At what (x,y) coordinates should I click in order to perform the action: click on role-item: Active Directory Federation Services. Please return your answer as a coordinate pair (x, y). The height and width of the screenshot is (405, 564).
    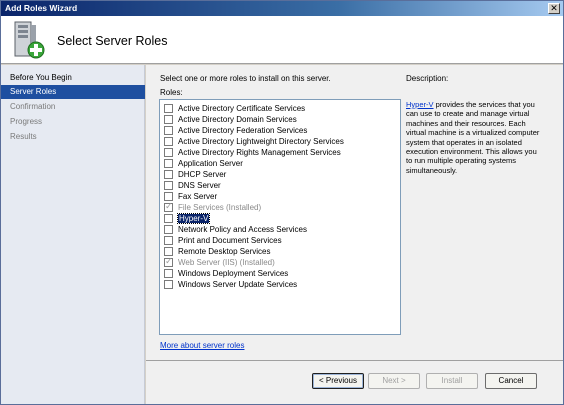
    Looking at the image, I should click on (235, 130).